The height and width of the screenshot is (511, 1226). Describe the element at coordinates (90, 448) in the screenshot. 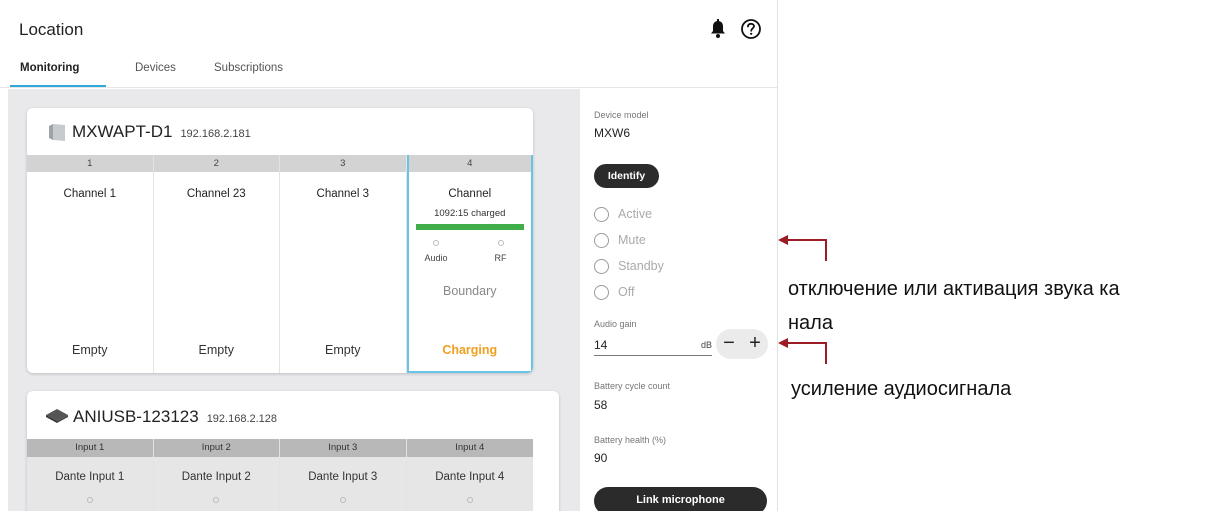

I see `input-number: Input 1` at that location.